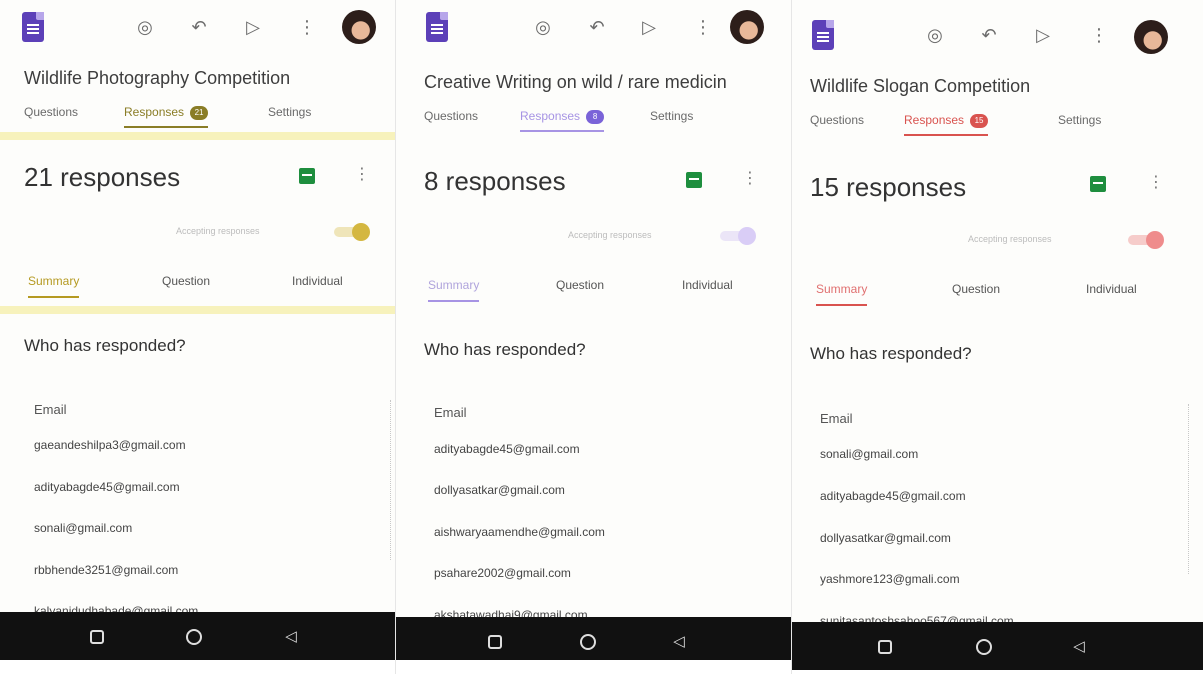 The image size is (1203, 674). What do you see at coordinates (920, 86) in the screenshot?
I see `form-title: Wildlife Slogan Competition` at bounding box center [920, 86].